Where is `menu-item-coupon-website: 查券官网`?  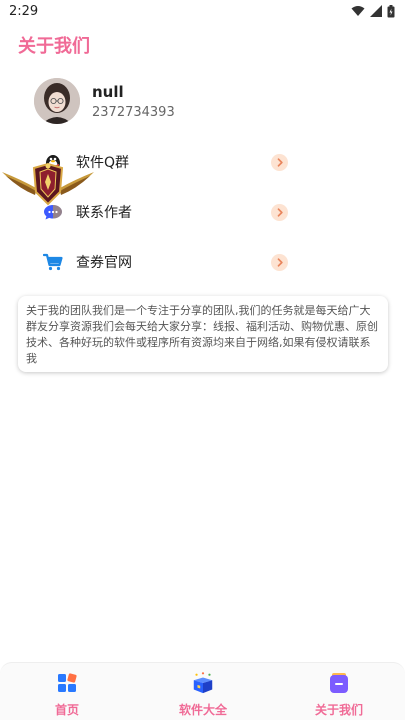
menu-item-coupon-website: 查券官网 is located at coordinates (202, 262).